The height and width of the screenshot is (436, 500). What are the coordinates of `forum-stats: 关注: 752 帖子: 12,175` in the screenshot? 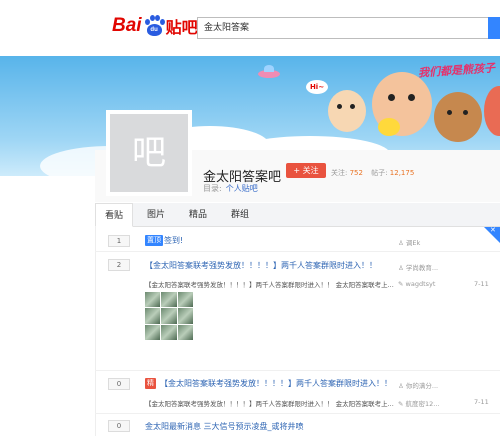 It's located at (375, 173).